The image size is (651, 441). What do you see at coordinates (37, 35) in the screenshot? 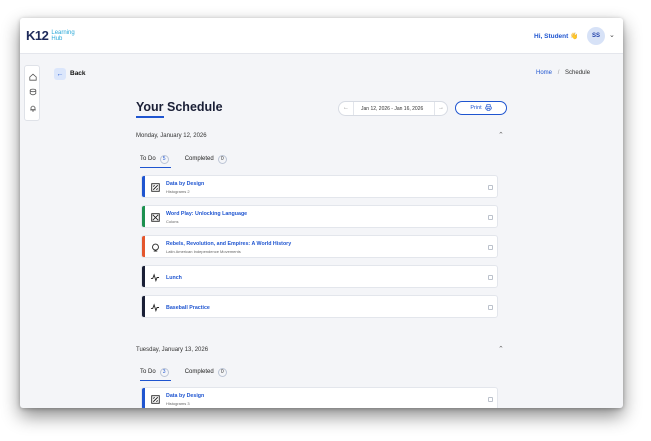
I see `logo-text: K12` at bounding box center [37, 35].